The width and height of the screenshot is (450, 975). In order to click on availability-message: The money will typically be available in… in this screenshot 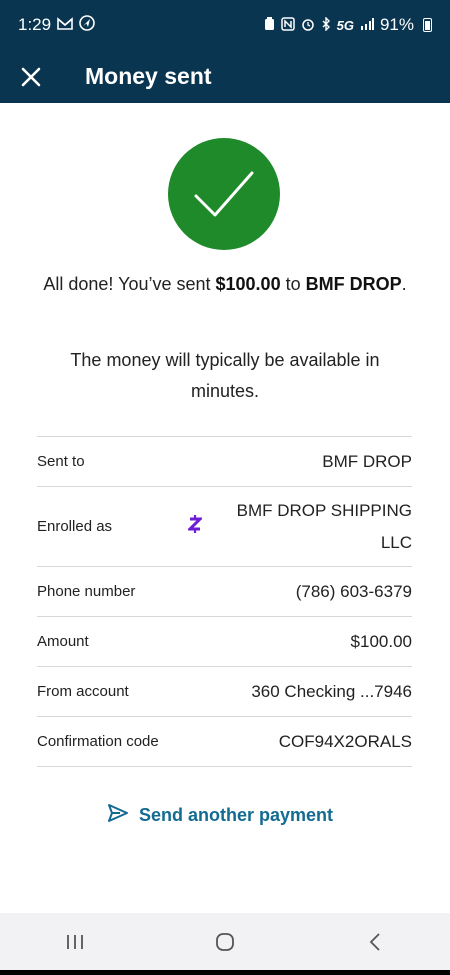, I will do `click(225, 375)`.